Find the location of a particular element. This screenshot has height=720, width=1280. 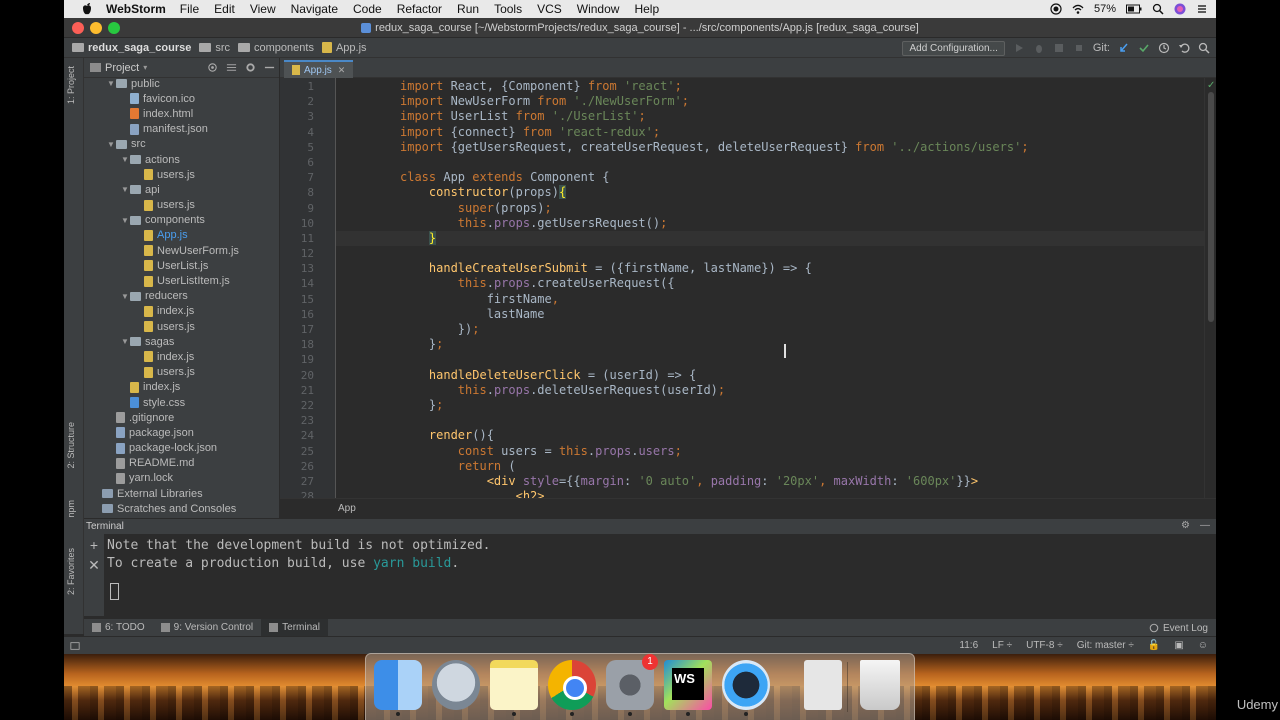

tree-item: ▼ components is located at coordinates (181, 220).